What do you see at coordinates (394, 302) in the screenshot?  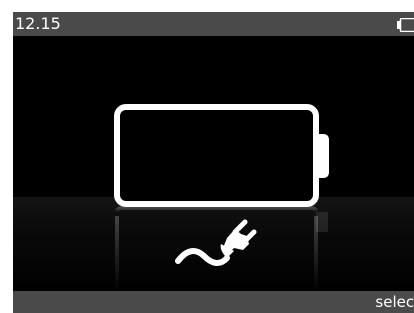 I see `select-softkey: select` at bounding box center [394, 302].